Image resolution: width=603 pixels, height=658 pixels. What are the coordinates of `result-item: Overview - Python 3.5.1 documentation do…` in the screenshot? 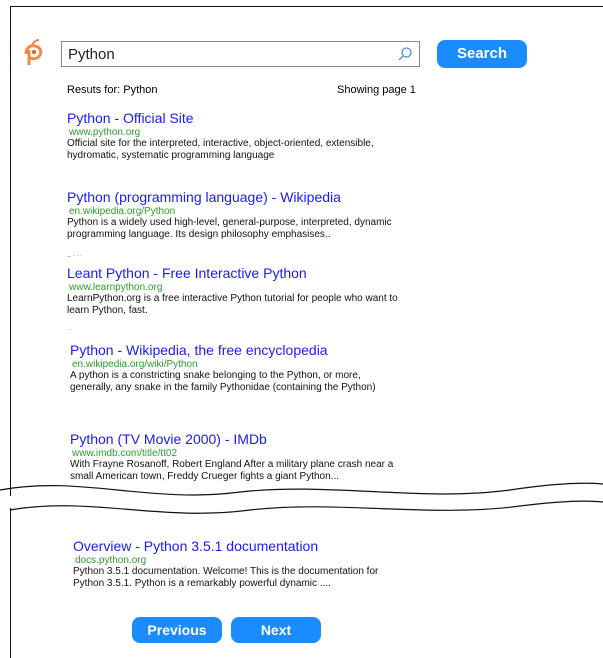 It's located at (235, 564).